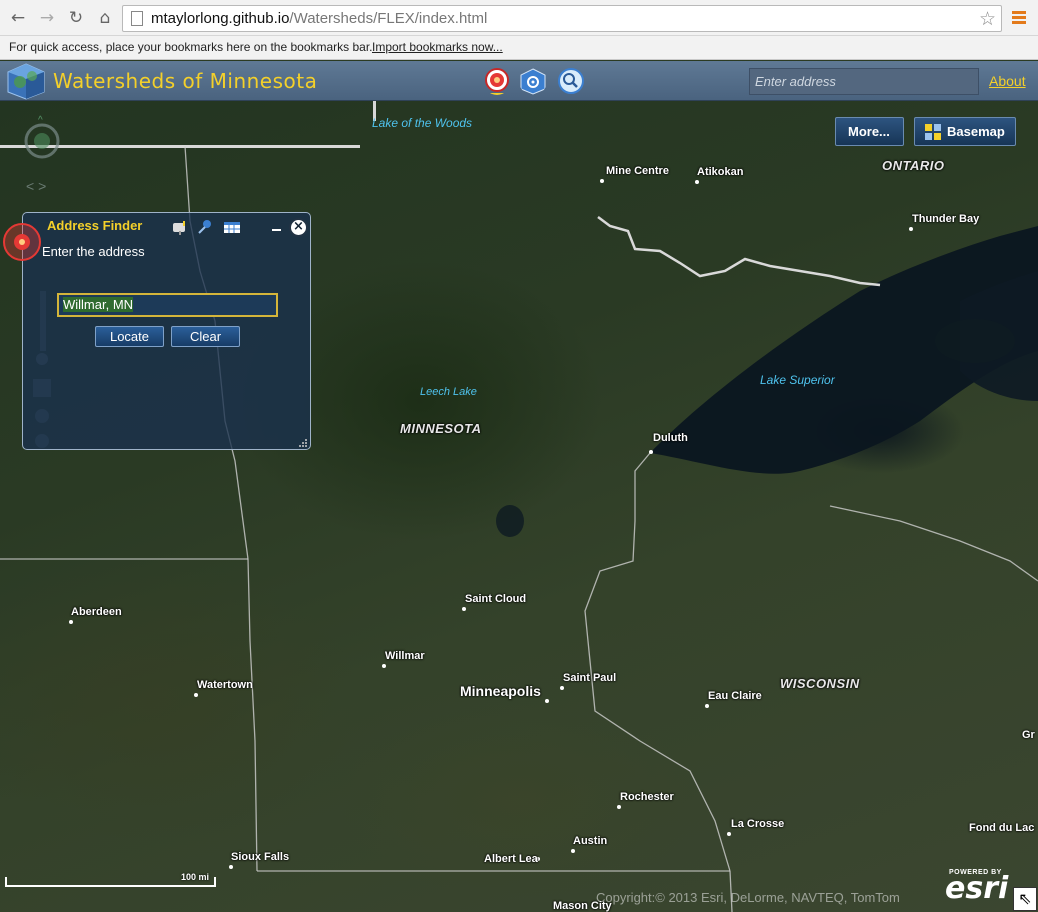  What do you see at coordinates (533, 81) in the screenshot?
I see `settings-cube-icon` at bounding box center [533, 81].